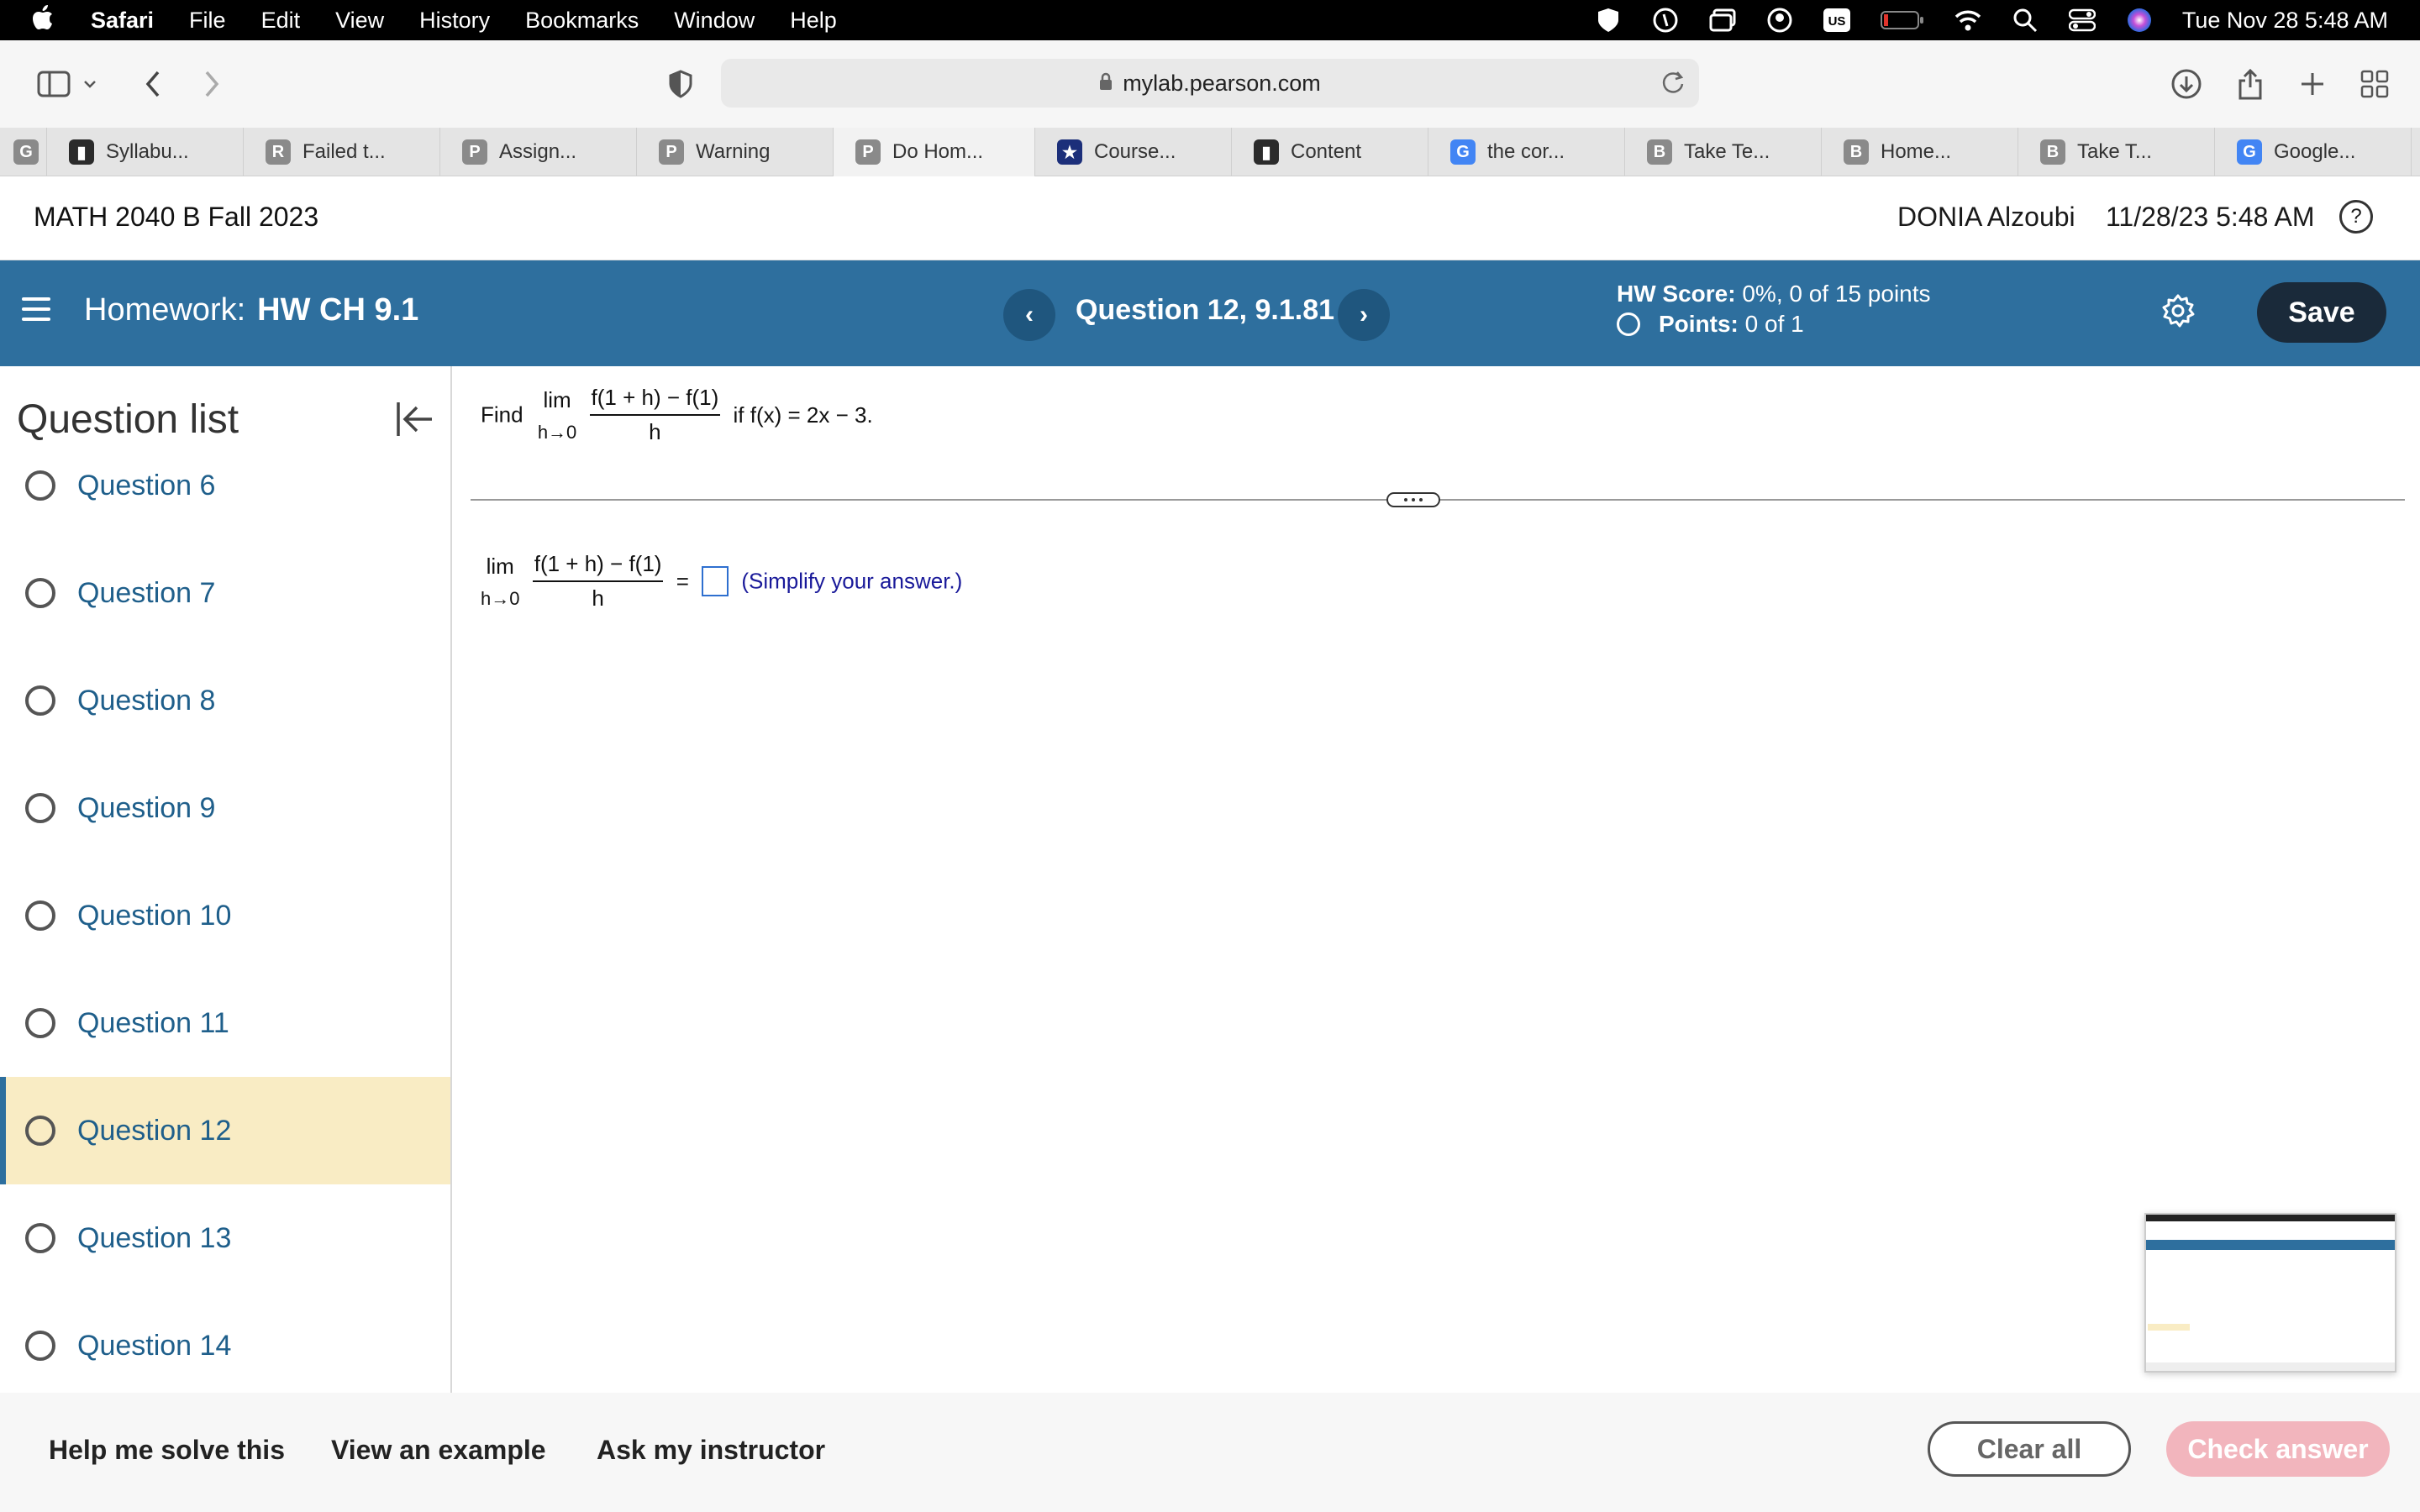 The image size is (2420, 1512). Describe the element at coordinates (1723, 20) in the screenshot. I see `window-stack-icon` at that location.